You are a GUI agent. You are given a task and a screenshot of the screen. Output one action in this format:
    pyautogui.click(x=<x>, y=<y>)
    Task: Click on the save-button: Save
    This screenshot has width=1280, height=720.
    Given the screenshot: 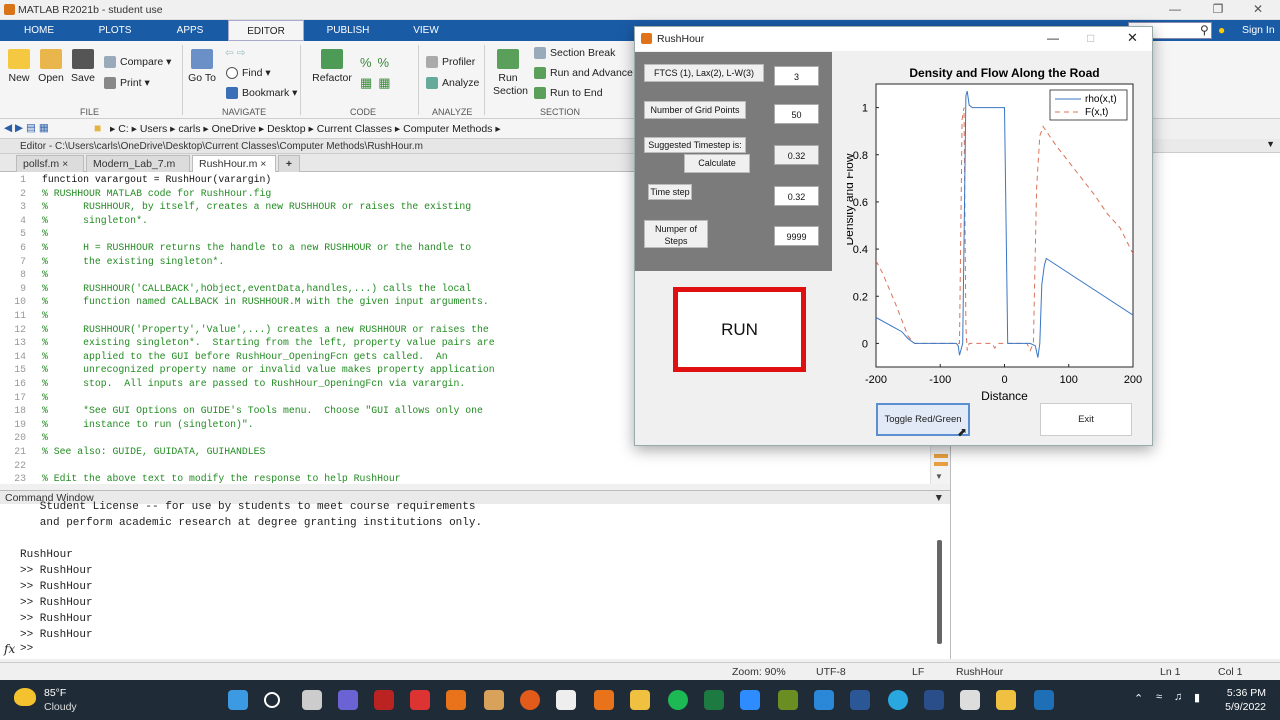 What is the action you would take?
    pyautogui.click(x=83, y=66)
    